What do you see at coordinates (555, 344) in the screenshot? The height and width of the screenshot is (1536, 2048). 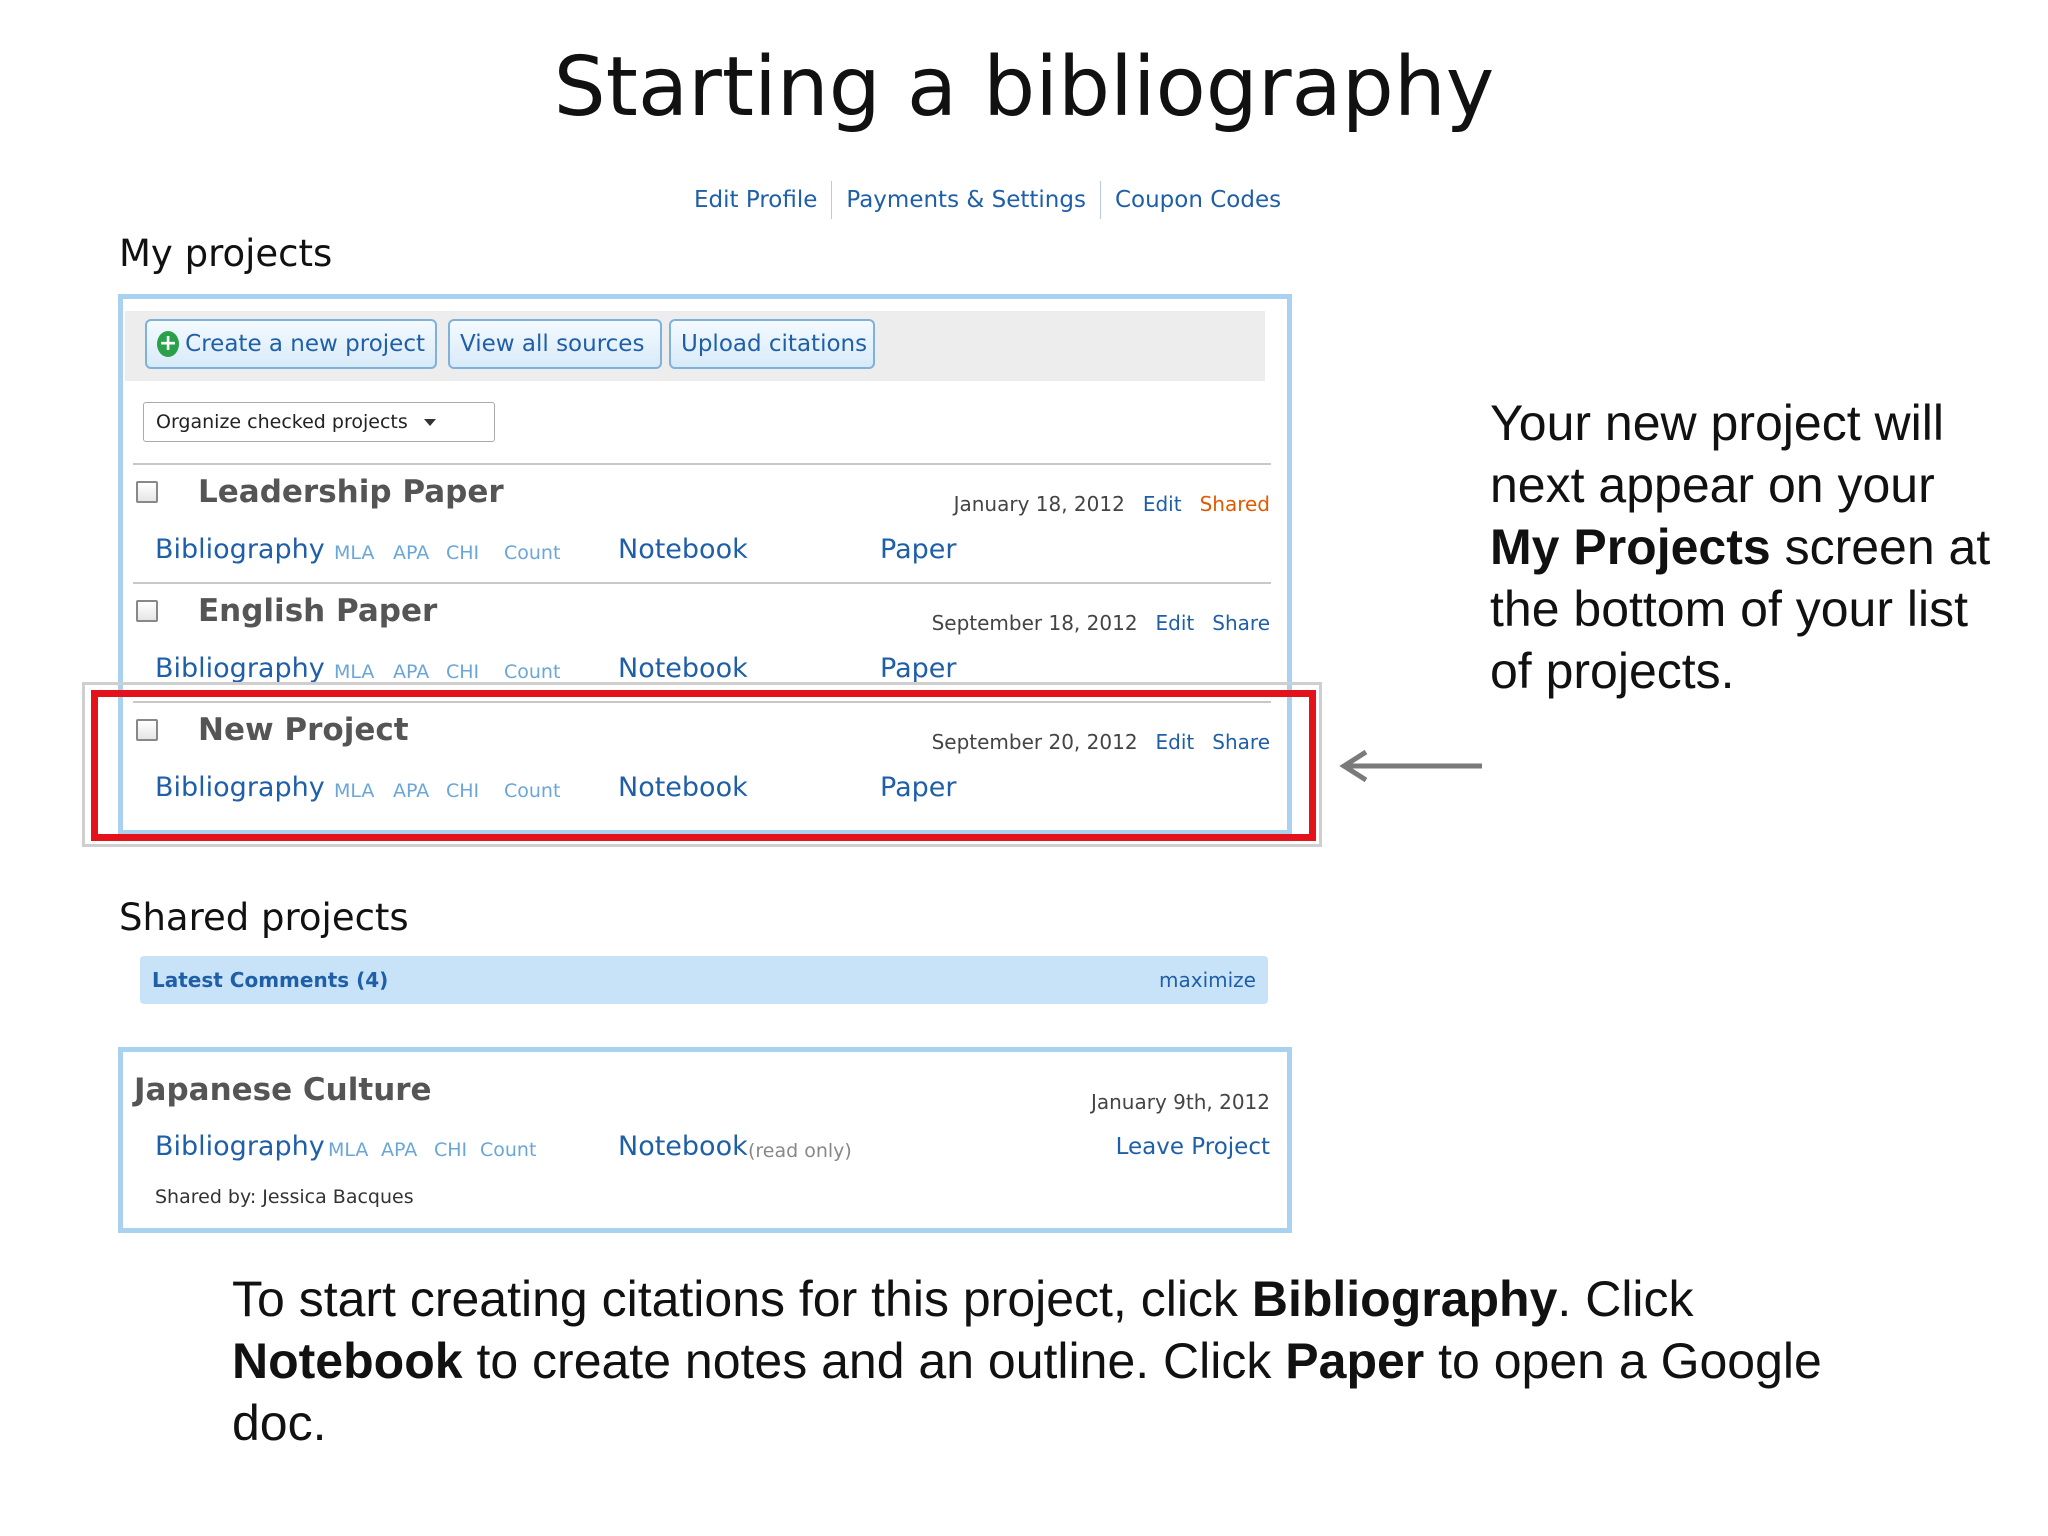 I see `view-all-sources-button: View all sources` at bounding box center [555, 344].